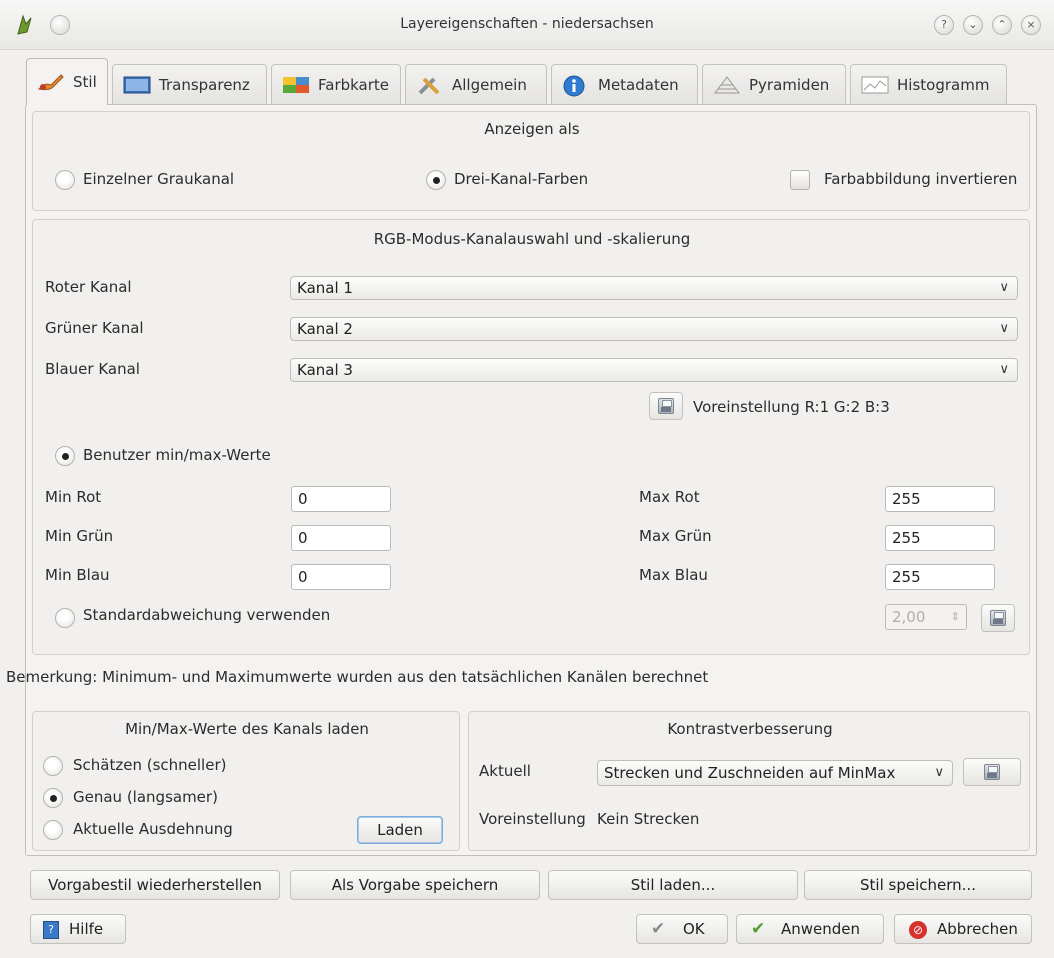 The width and height of the screenshot is (1054, 958). What do you see at coordinates (654, 370) in the screenshot?
I see `blue-band-combo: Kanal 3 ∨` at bounding box center [654, 370].